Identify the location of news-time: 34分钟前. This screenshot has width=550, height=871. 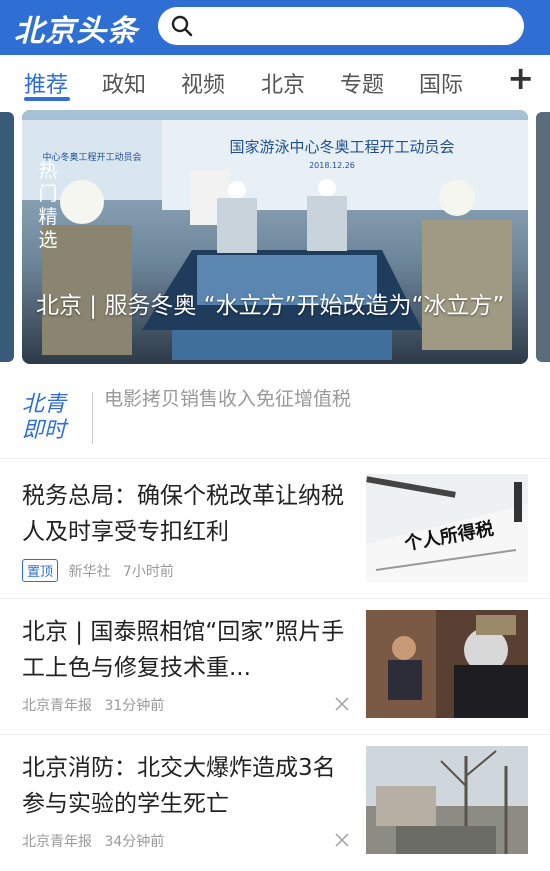
(134, 842).